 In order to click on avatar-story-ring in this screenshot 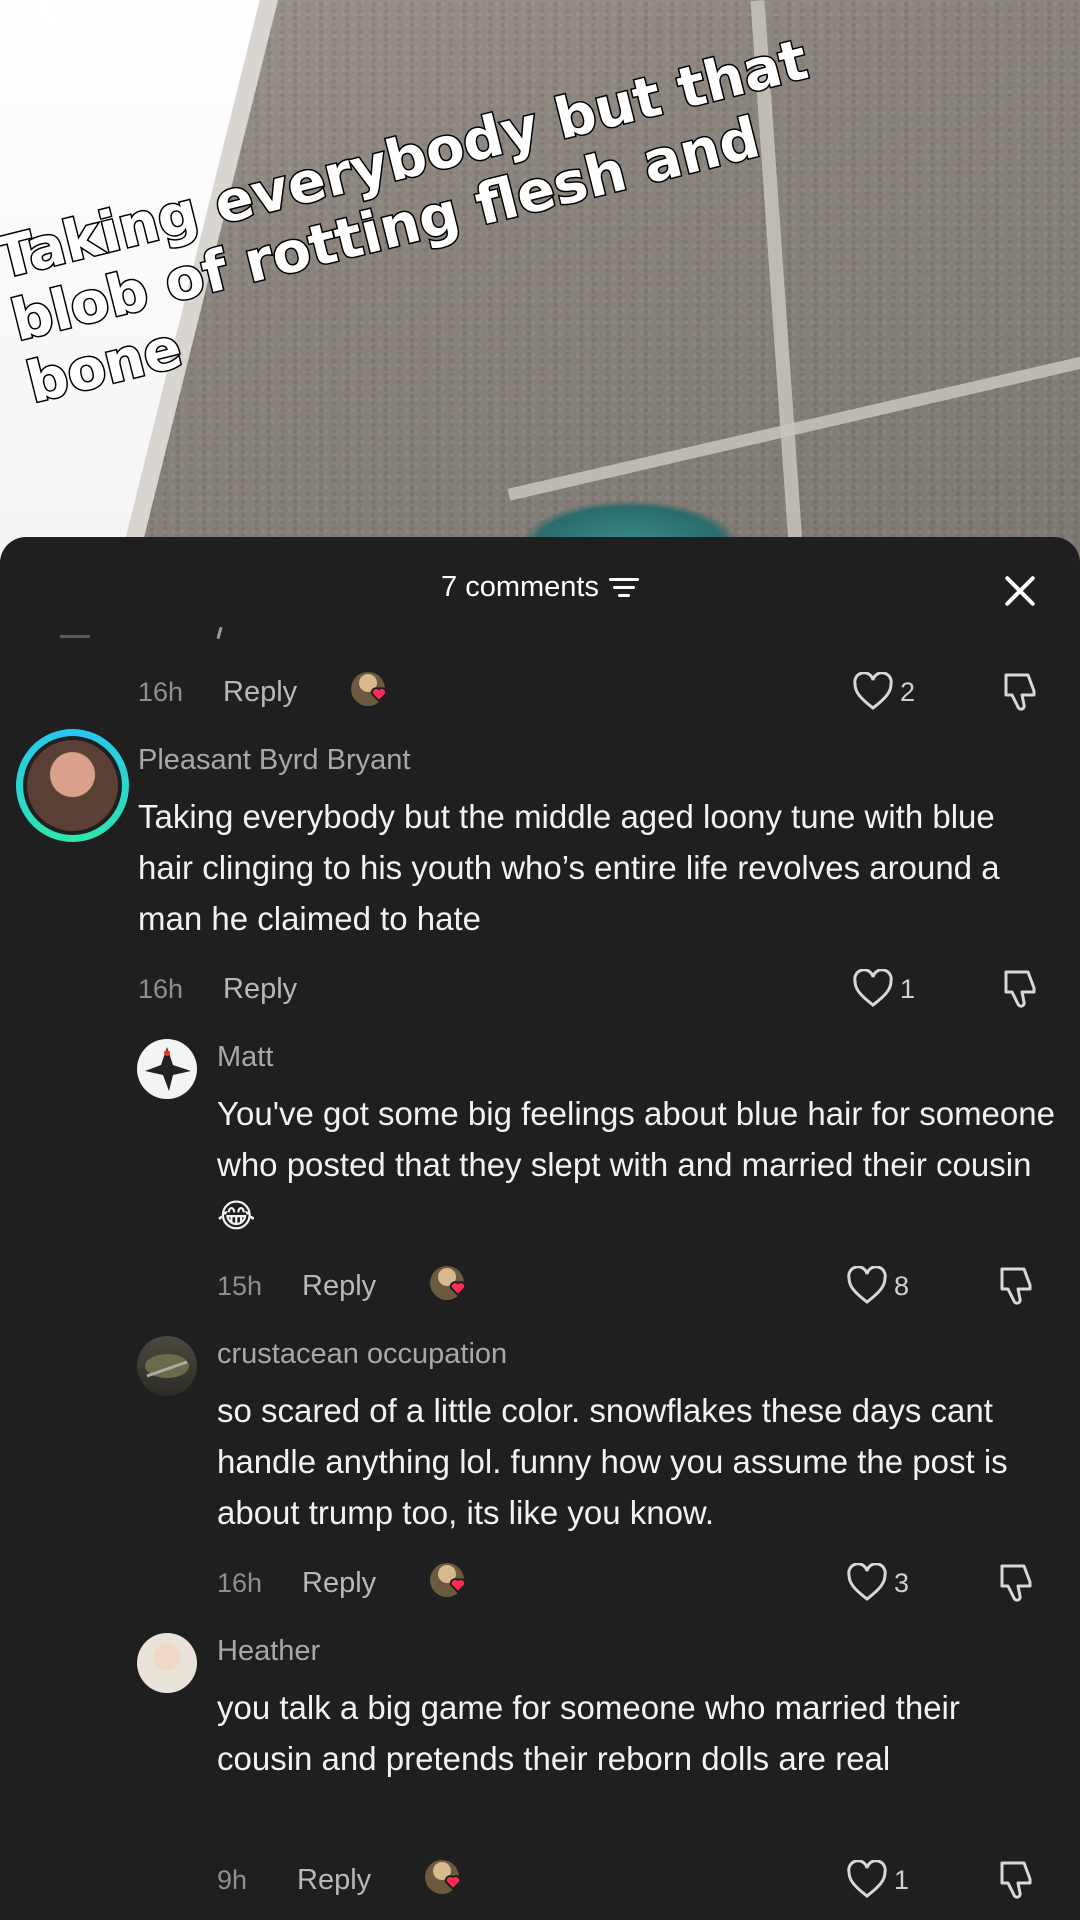, I will do `click(72, 785)`.